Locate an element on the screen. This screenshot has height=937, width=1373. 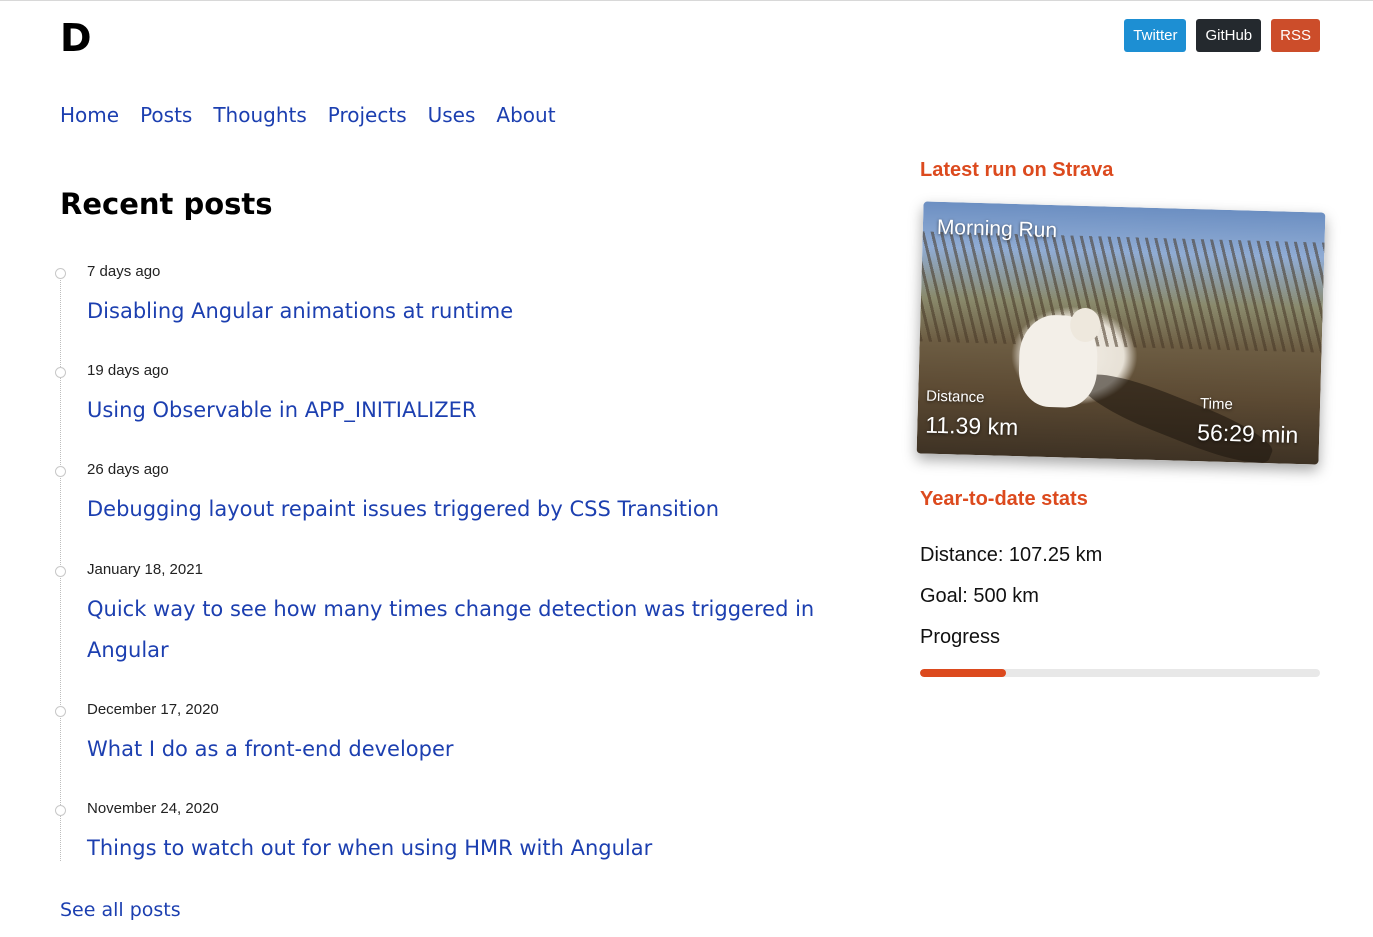
post-date: 7 days ago is located at coordinates (124, 271).